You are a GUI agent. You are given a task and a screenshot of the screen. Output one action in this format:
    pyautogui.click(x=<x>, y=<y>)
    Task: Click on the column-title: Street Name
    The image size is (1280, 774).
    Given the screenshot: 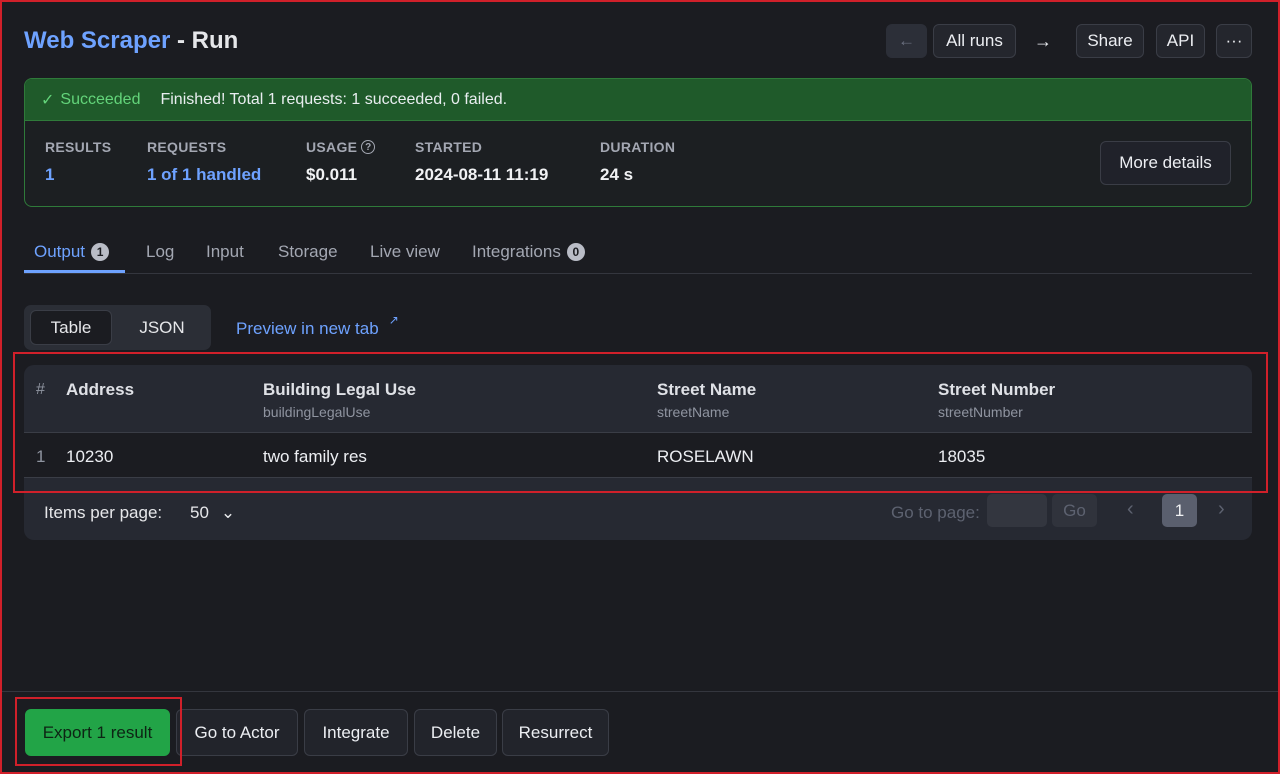 What is the action you would take?
    pyautogui.click(x=707, y=389)
    